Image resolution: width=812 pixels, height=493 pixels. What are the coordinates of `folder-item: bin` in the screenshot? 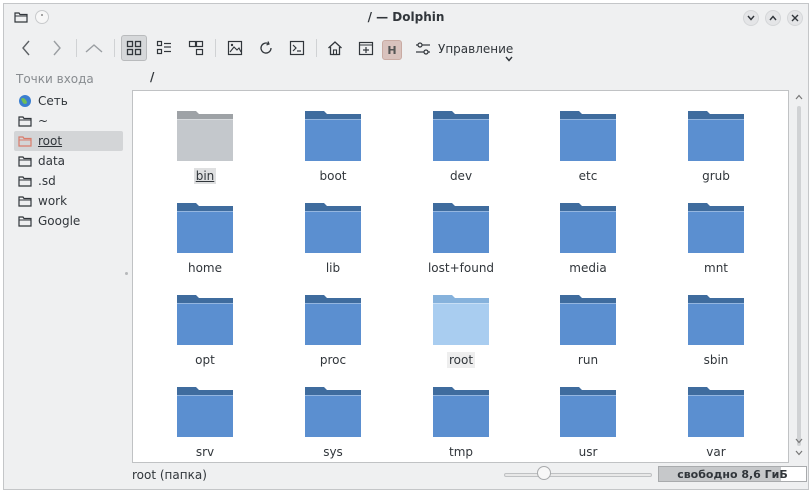 It's located at (205, 138).